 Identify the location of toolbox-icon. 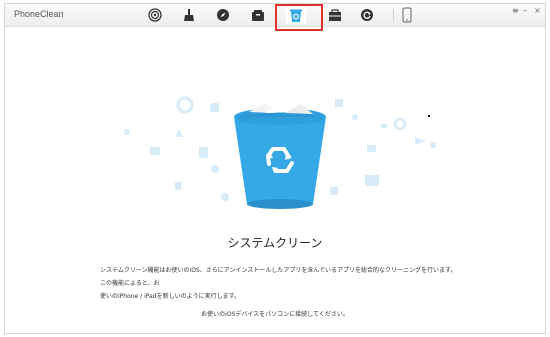
(335, 15).